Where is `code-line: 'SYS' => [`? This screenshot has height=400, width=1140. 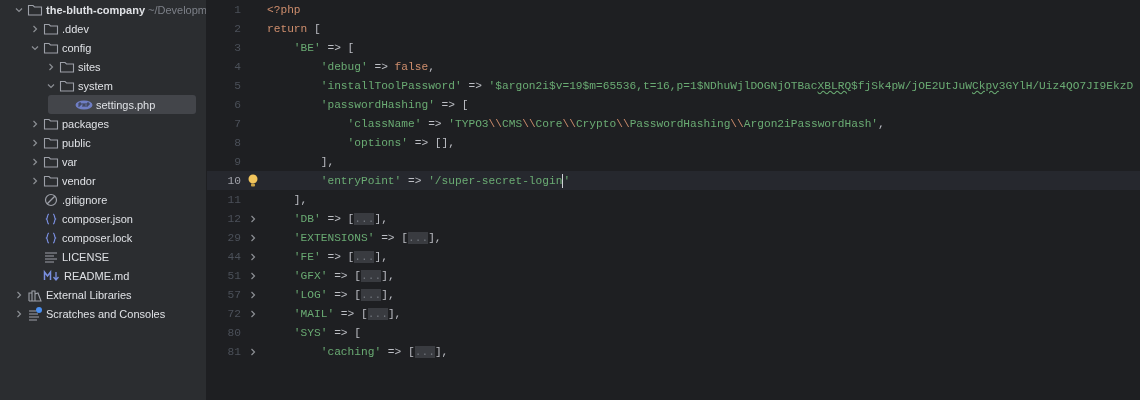 code-line: 'SYS' => [ is located at coordinates (326, 332).